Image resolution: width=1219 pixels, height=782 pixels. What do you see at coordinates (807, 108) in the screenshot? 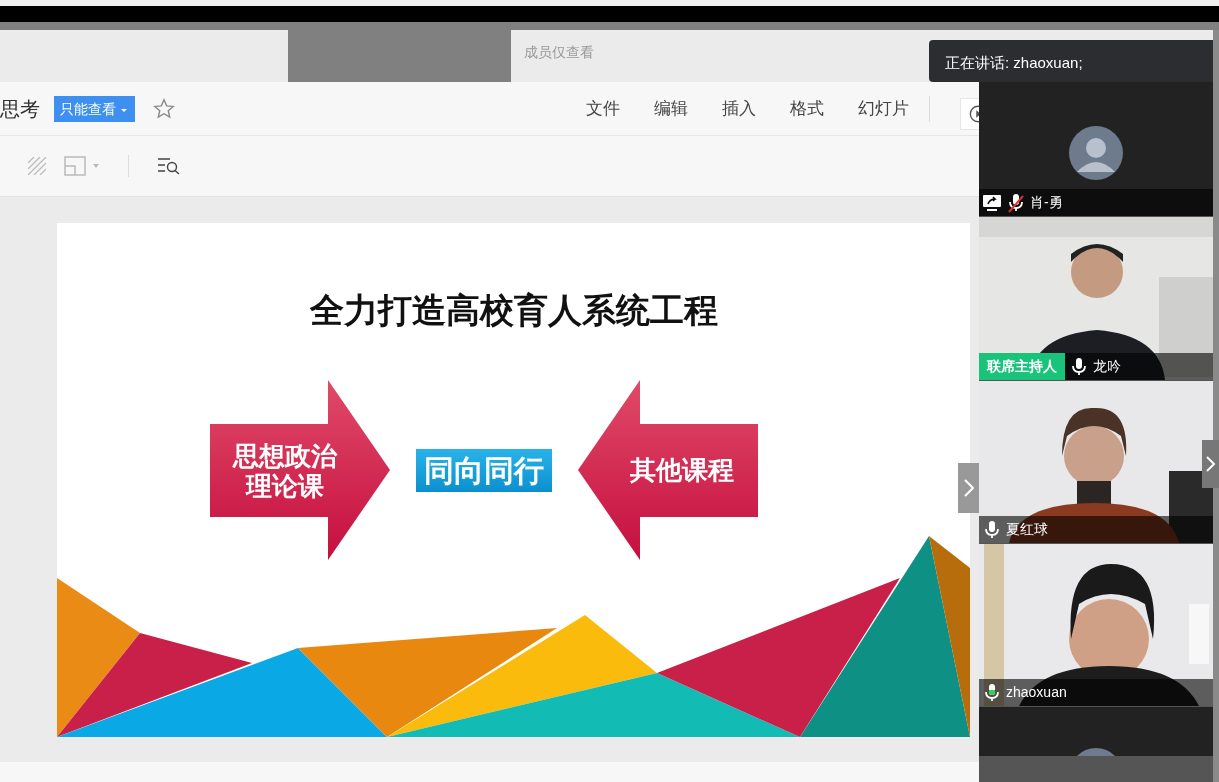
I see `menu-item: 格式` at bounding box center [807, 108].